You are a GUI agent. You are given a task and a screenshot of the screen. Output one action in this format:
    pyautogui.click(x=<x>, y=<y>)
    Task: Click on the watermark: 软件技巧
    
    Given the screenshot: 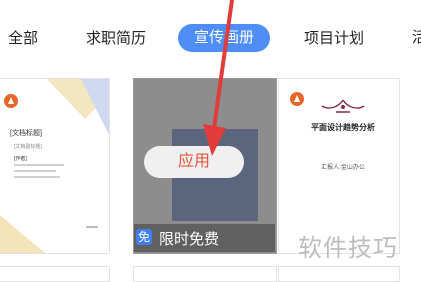 What is the action you would take?
    pyautogui.click(x=348, y=248)
    